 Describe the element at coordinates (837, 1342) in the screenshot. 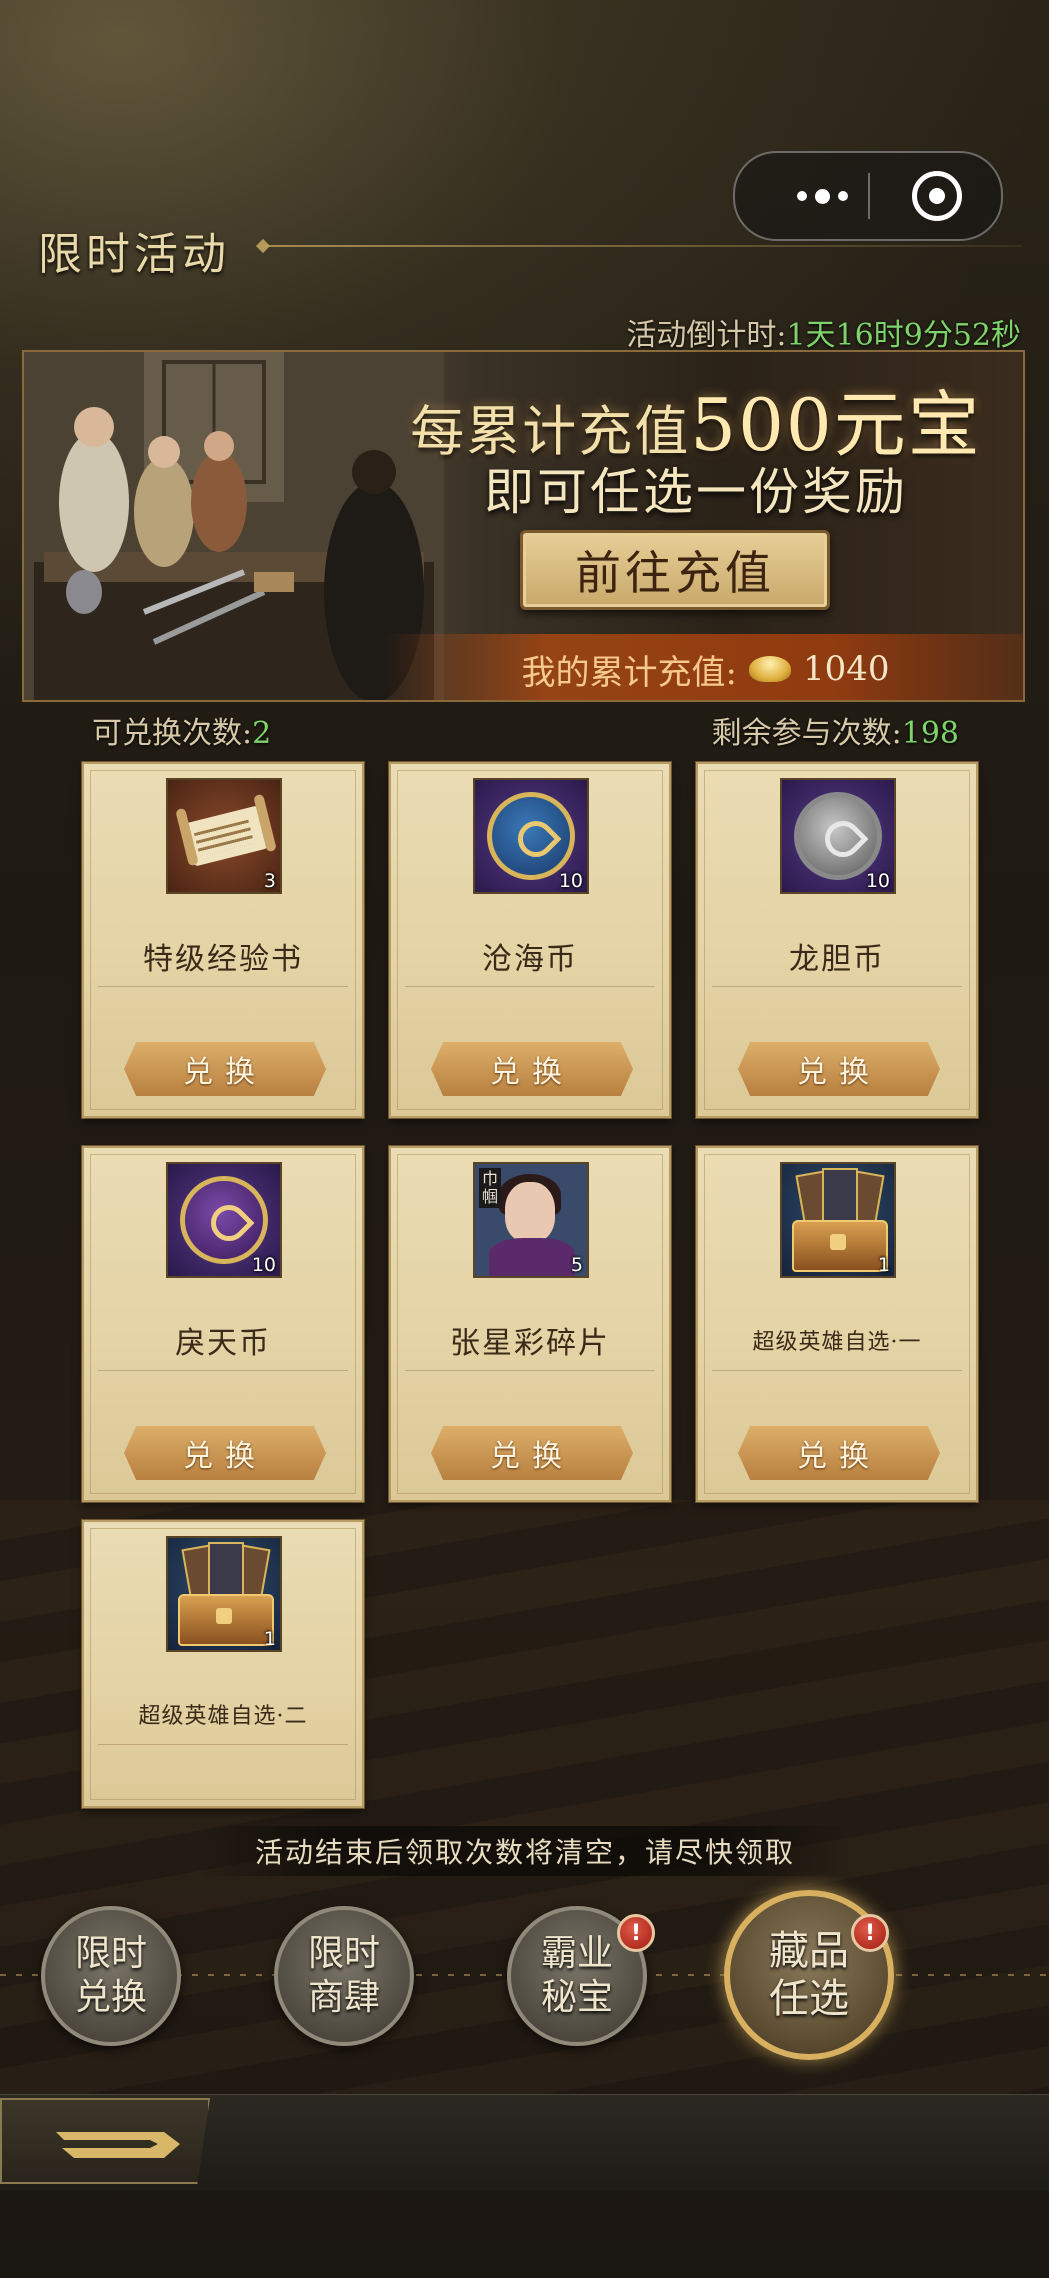

I see `item-name: 超级英雄自选·一` at that location.